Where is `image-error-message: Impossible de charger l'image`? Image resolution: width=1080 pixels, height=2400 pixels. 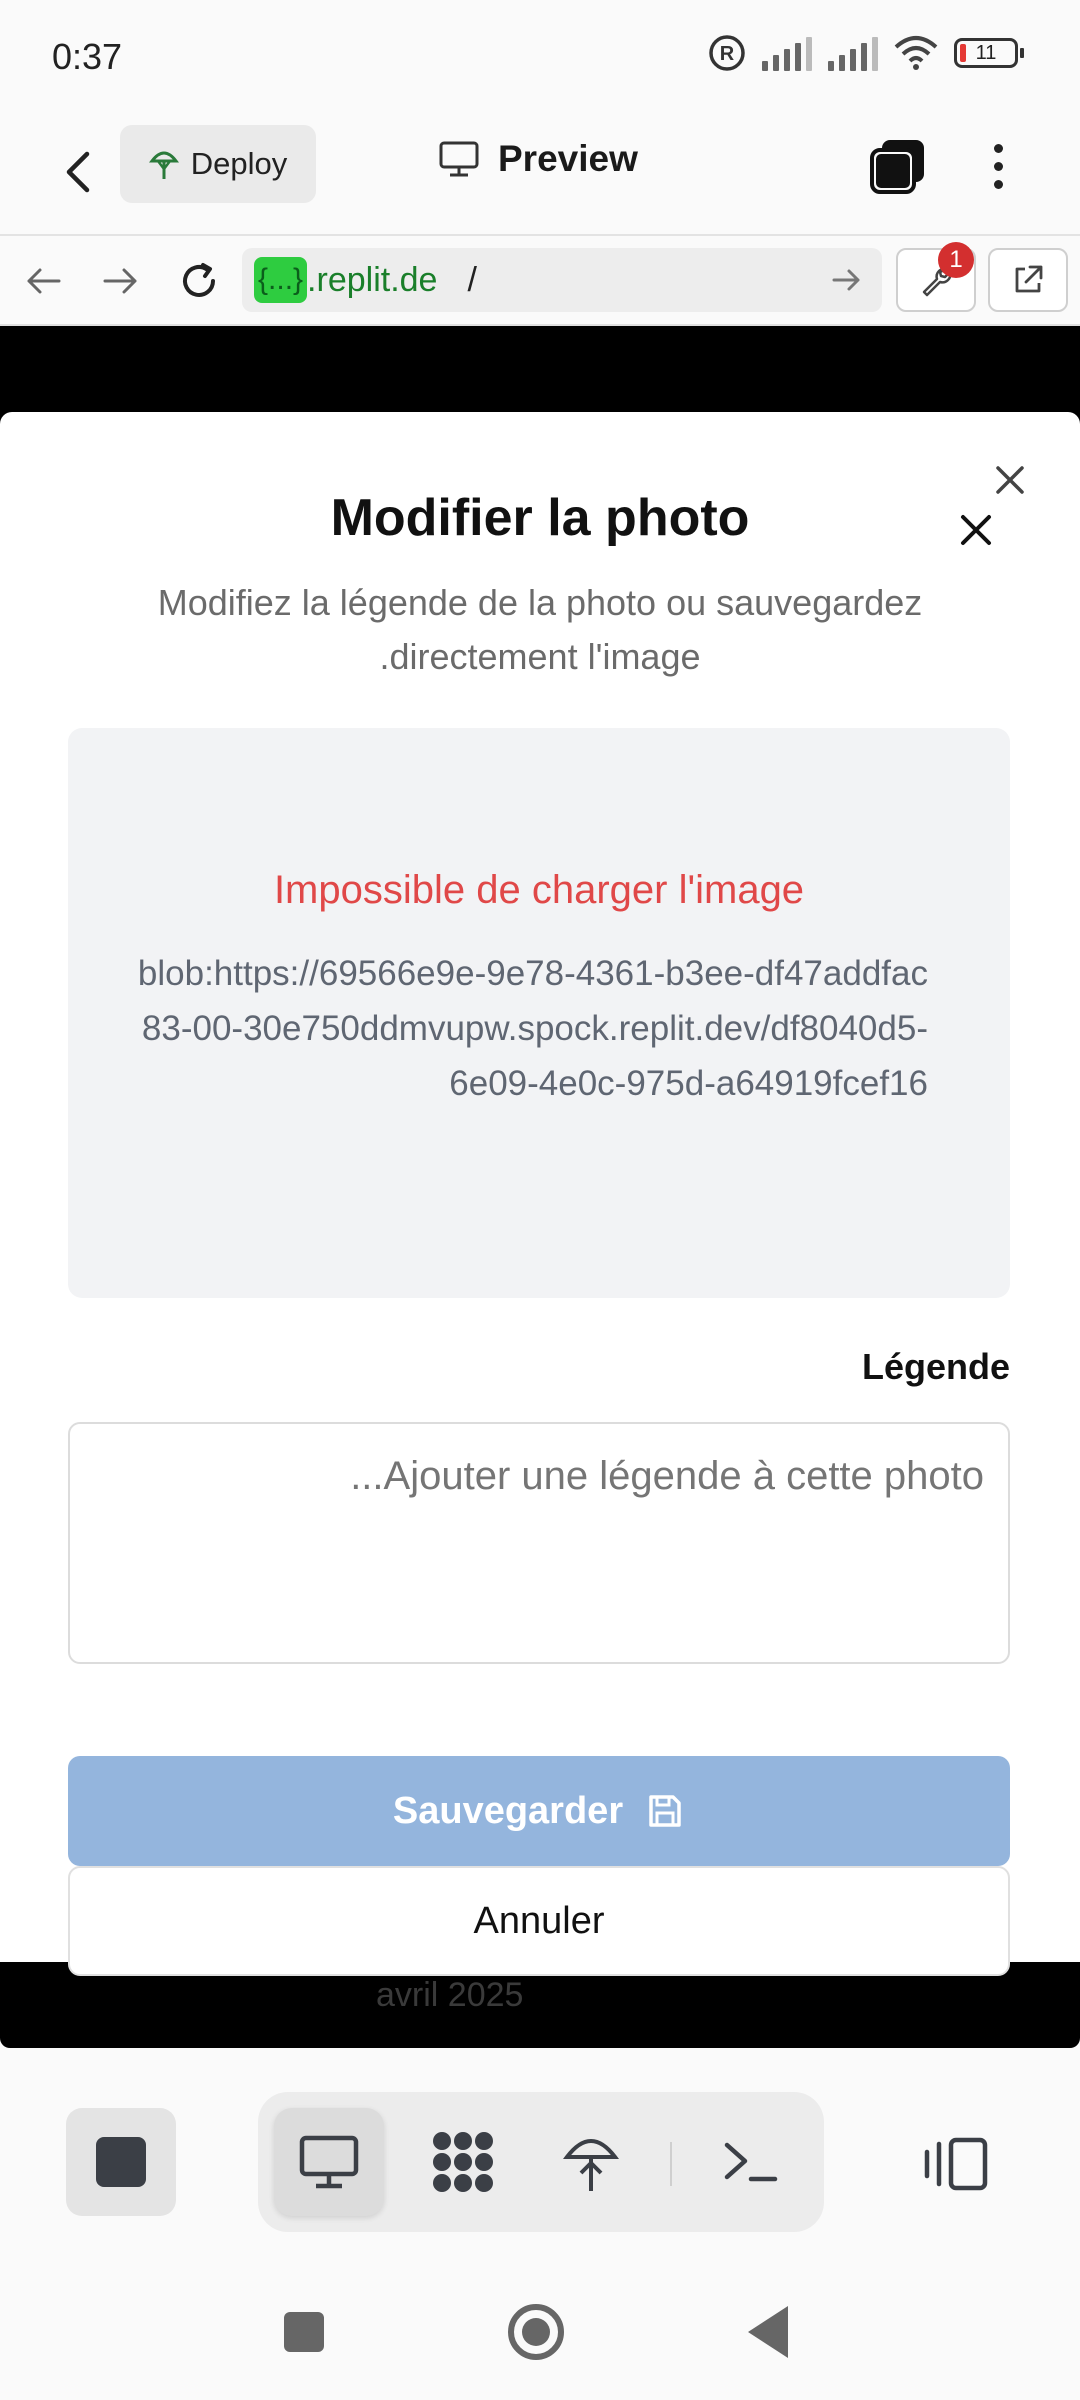
image-error-message: Impossible de charger l'image is located at coordinates (539, 890).